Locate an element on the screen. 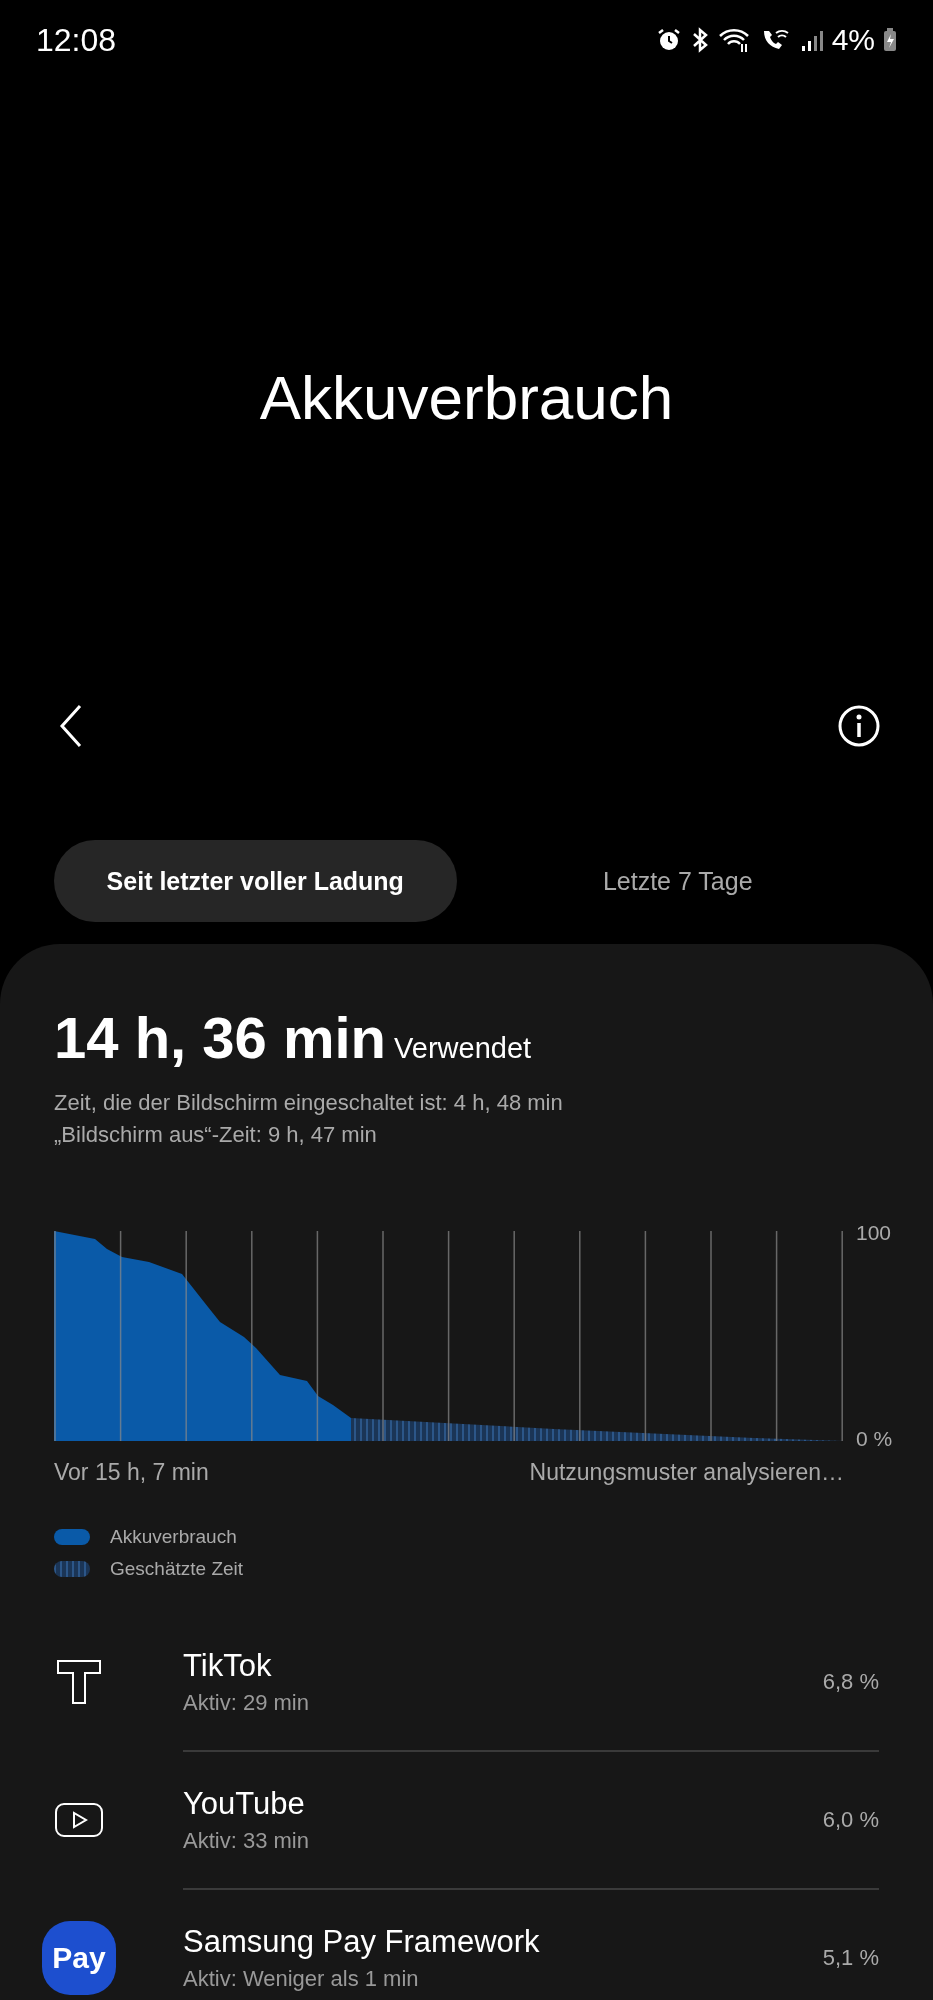  active-time: Aktiv: 29 min is located at coordinates (246, 1703).